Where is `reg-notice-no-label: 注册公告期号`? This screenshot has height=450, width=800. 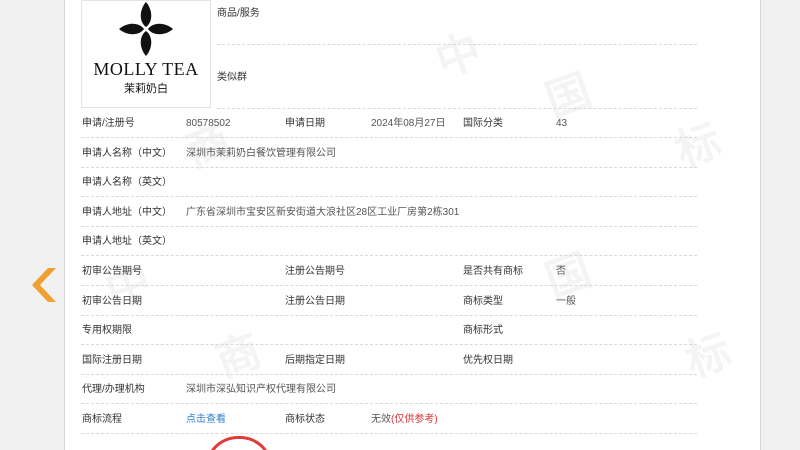
reg-notice-no-label: 注册公告期号 is located at coordinates (315, 271).